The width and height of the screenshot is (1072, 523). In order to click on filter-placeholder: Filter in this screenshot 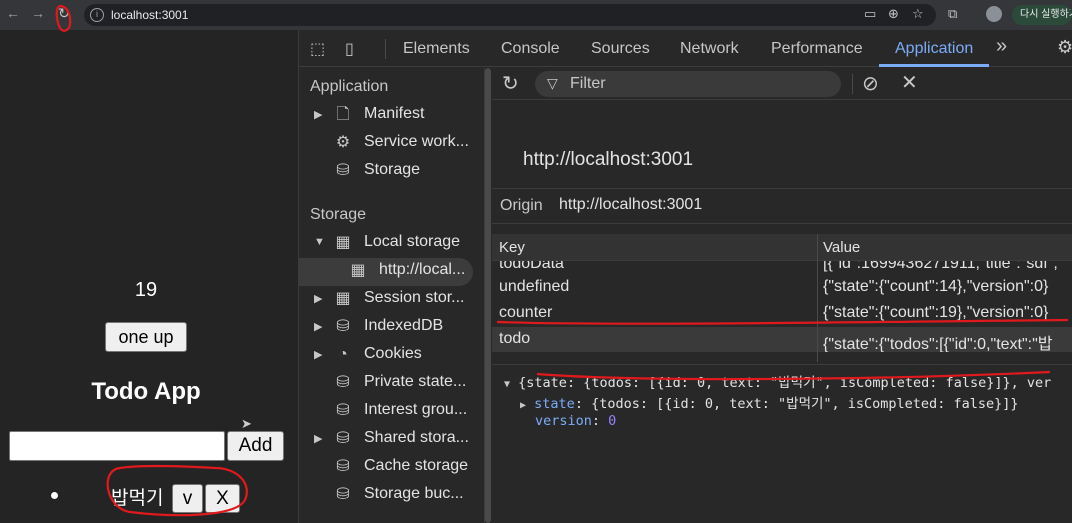, I will do `click(588, 83)`.